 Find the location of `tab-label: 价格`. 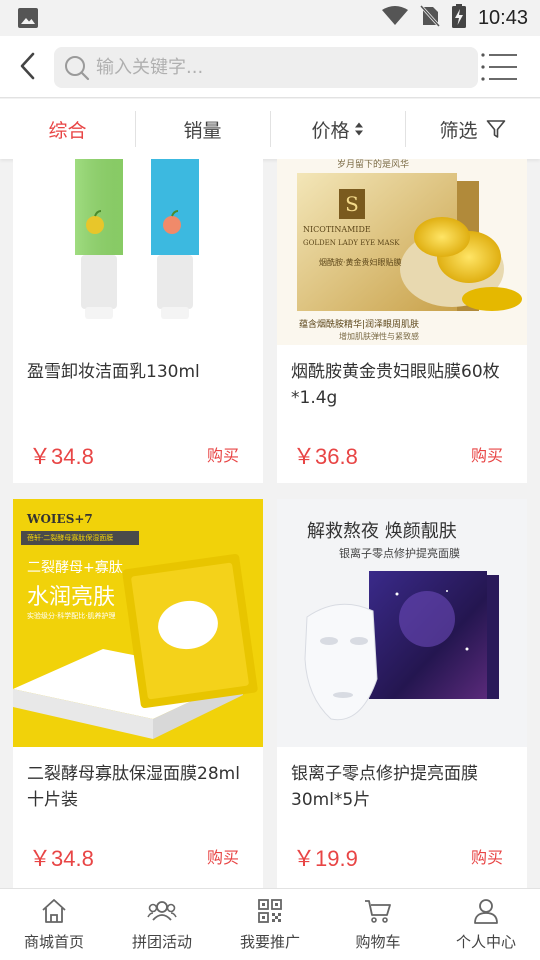

tab-label: 价格 is located at coordinates (330, 130).